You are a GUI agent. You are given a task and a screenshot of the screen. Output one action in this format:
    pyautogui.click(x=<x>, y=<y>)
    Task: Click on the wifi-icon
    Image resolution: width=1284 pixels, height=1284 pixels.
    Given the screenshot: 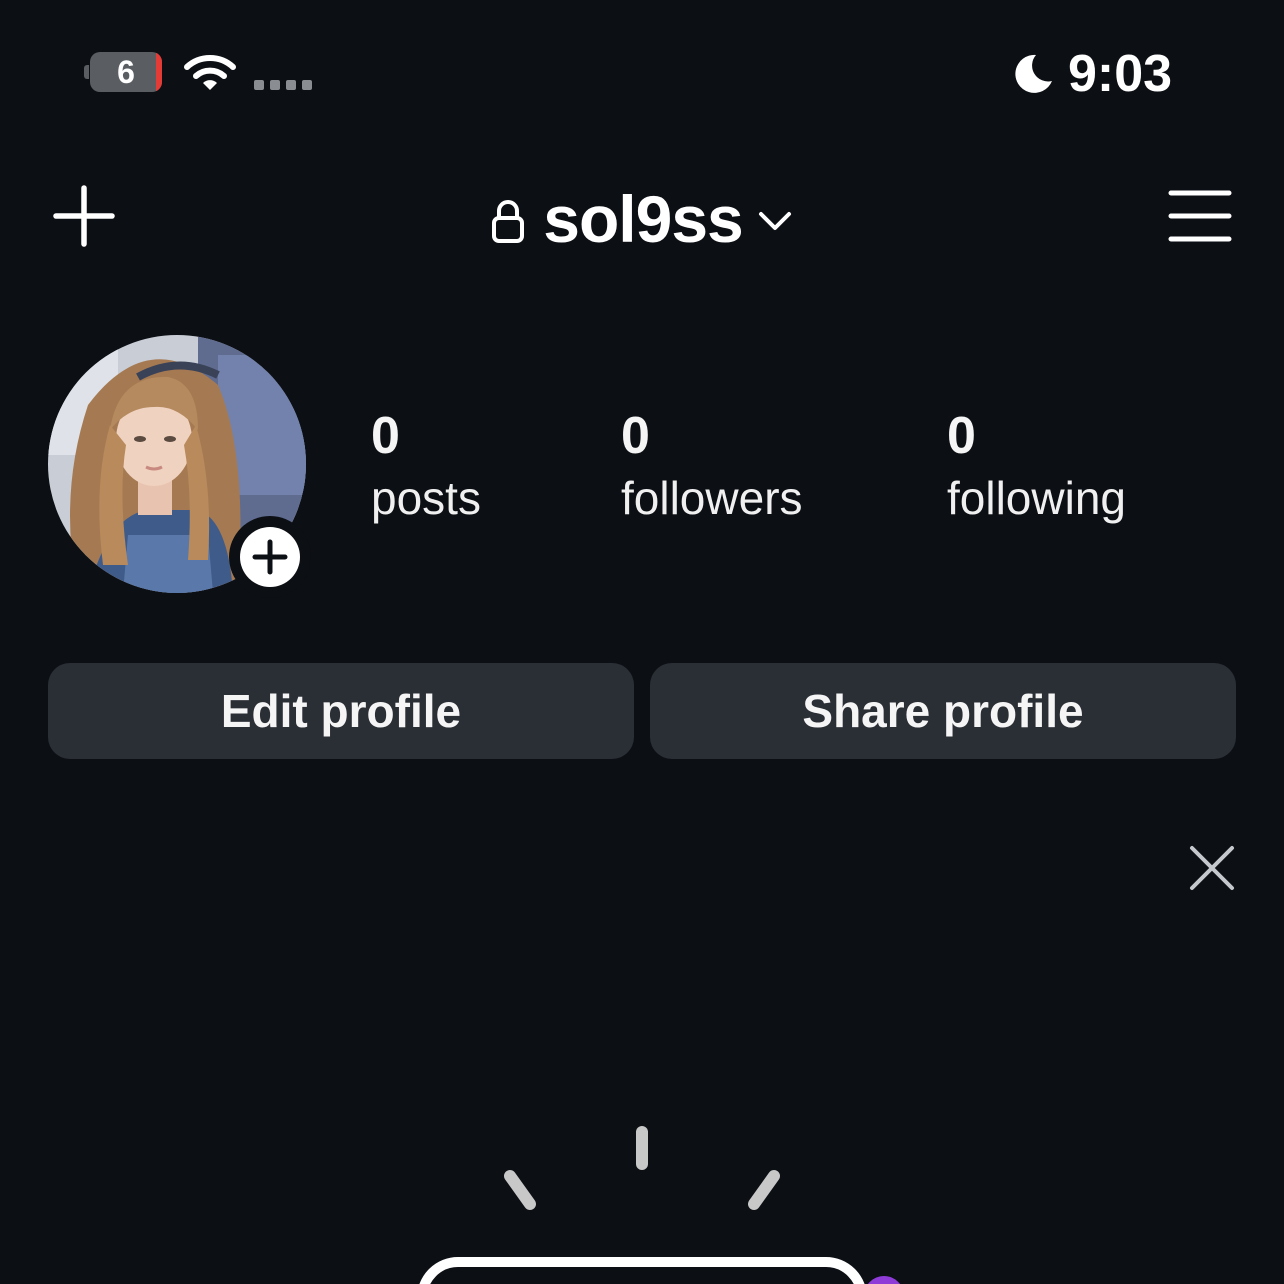 What is the action you would take?
    pyautogui.click(x=210, y=72)
    